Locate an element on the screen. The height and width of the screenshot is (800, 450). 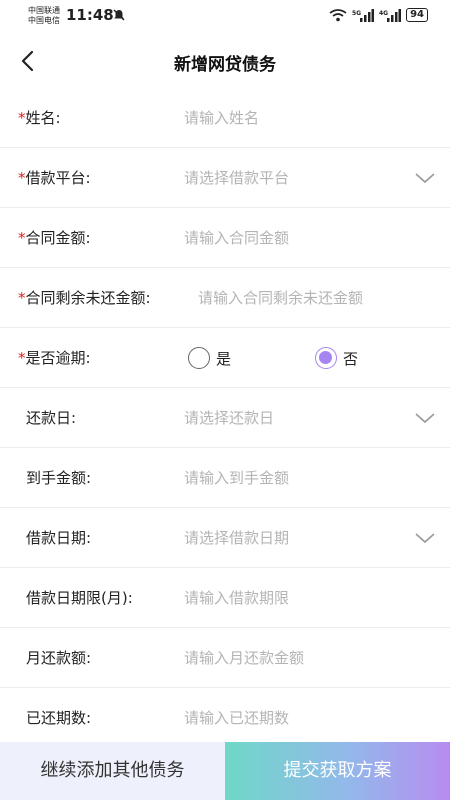
repay-day-label: 还款日: is located at coordinates (51, 418).